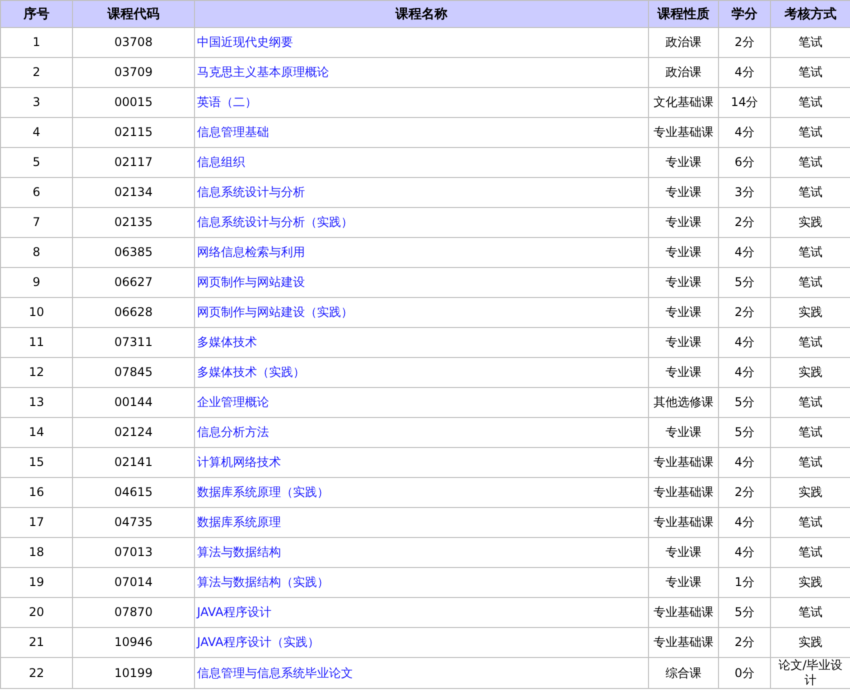  Describe the element at coordinates (133, 343) in the screenshot. I see `table-cell: 07311` at that location.